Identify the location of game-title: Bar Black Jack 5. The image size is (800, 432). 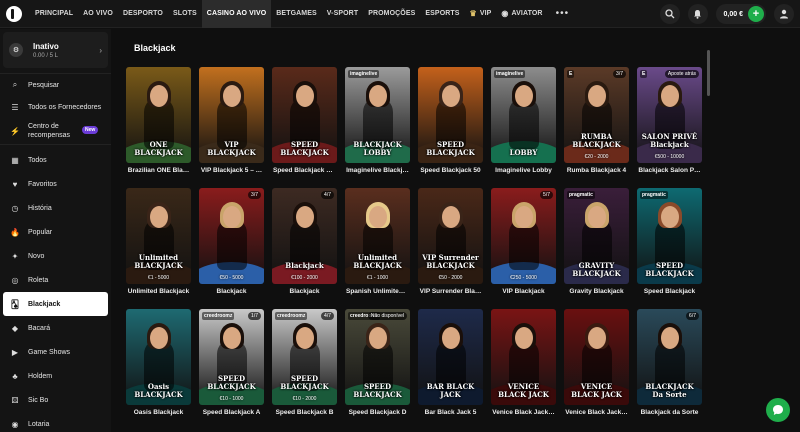
(450, 412).